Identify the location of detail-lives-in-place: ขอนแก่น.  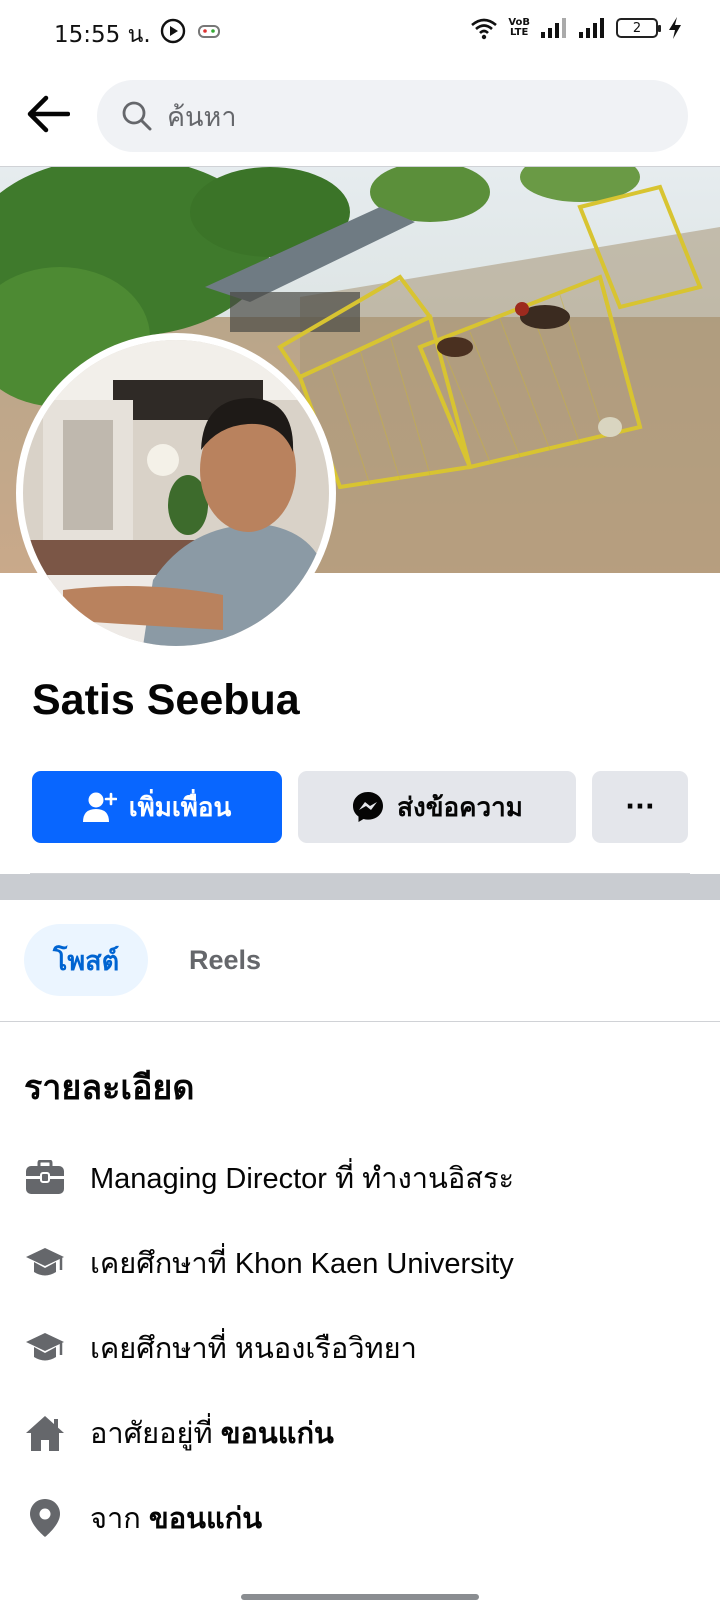
(277, 1434).